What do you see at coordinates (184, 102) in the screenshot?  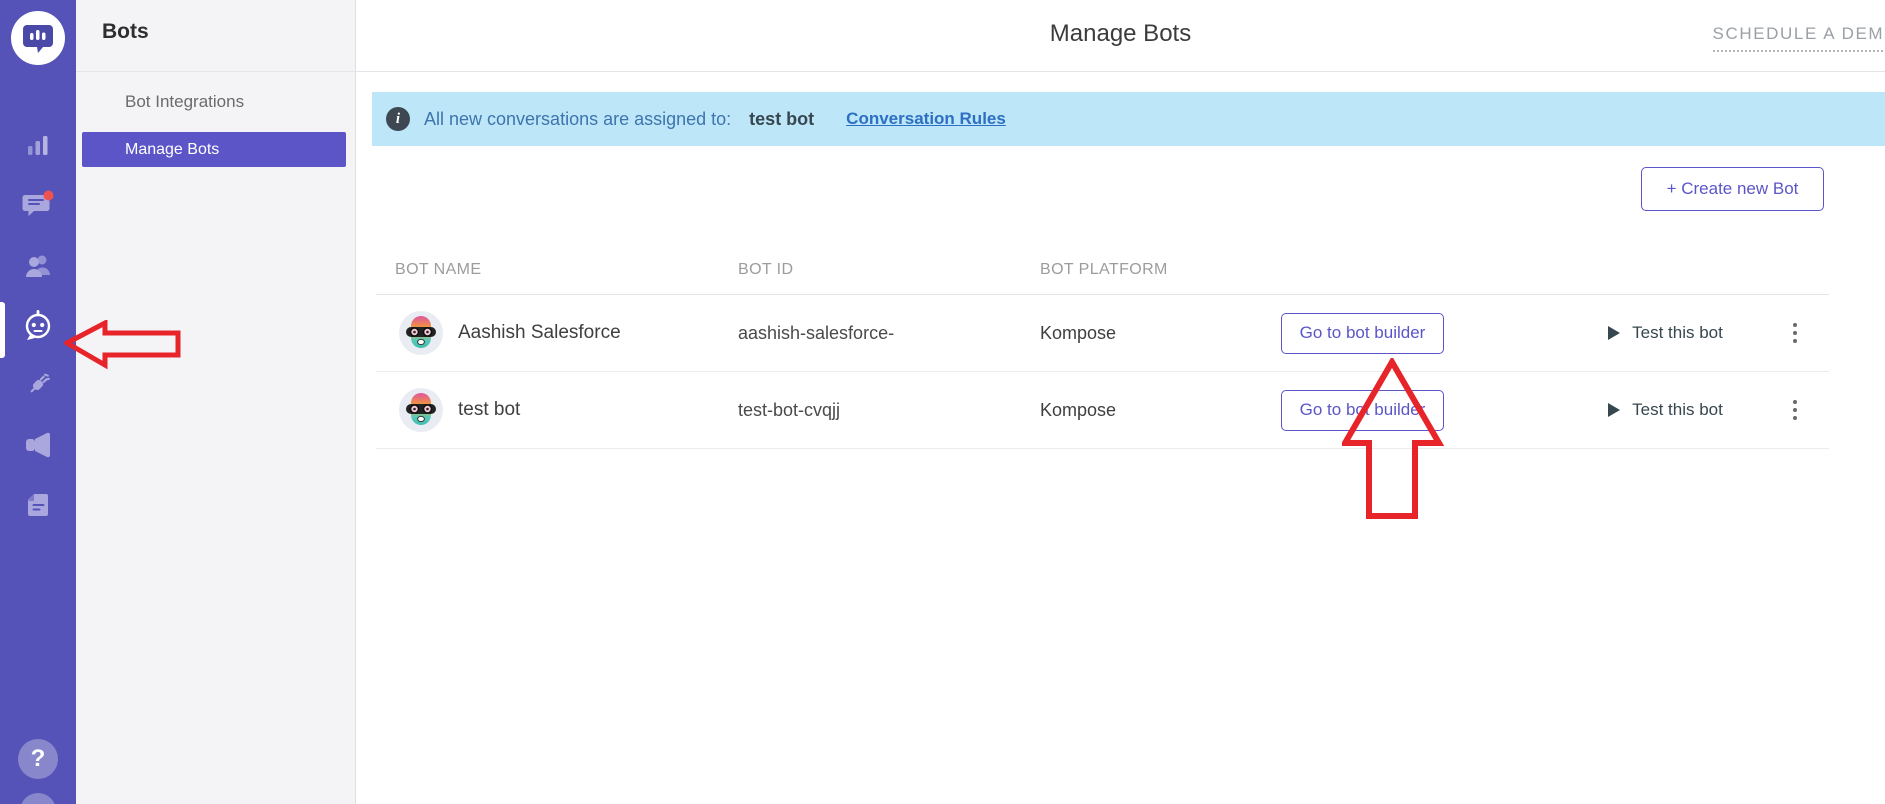 I see `nav-item-bot-integrations: Bot Integrations` at bounding box center [184, 102].